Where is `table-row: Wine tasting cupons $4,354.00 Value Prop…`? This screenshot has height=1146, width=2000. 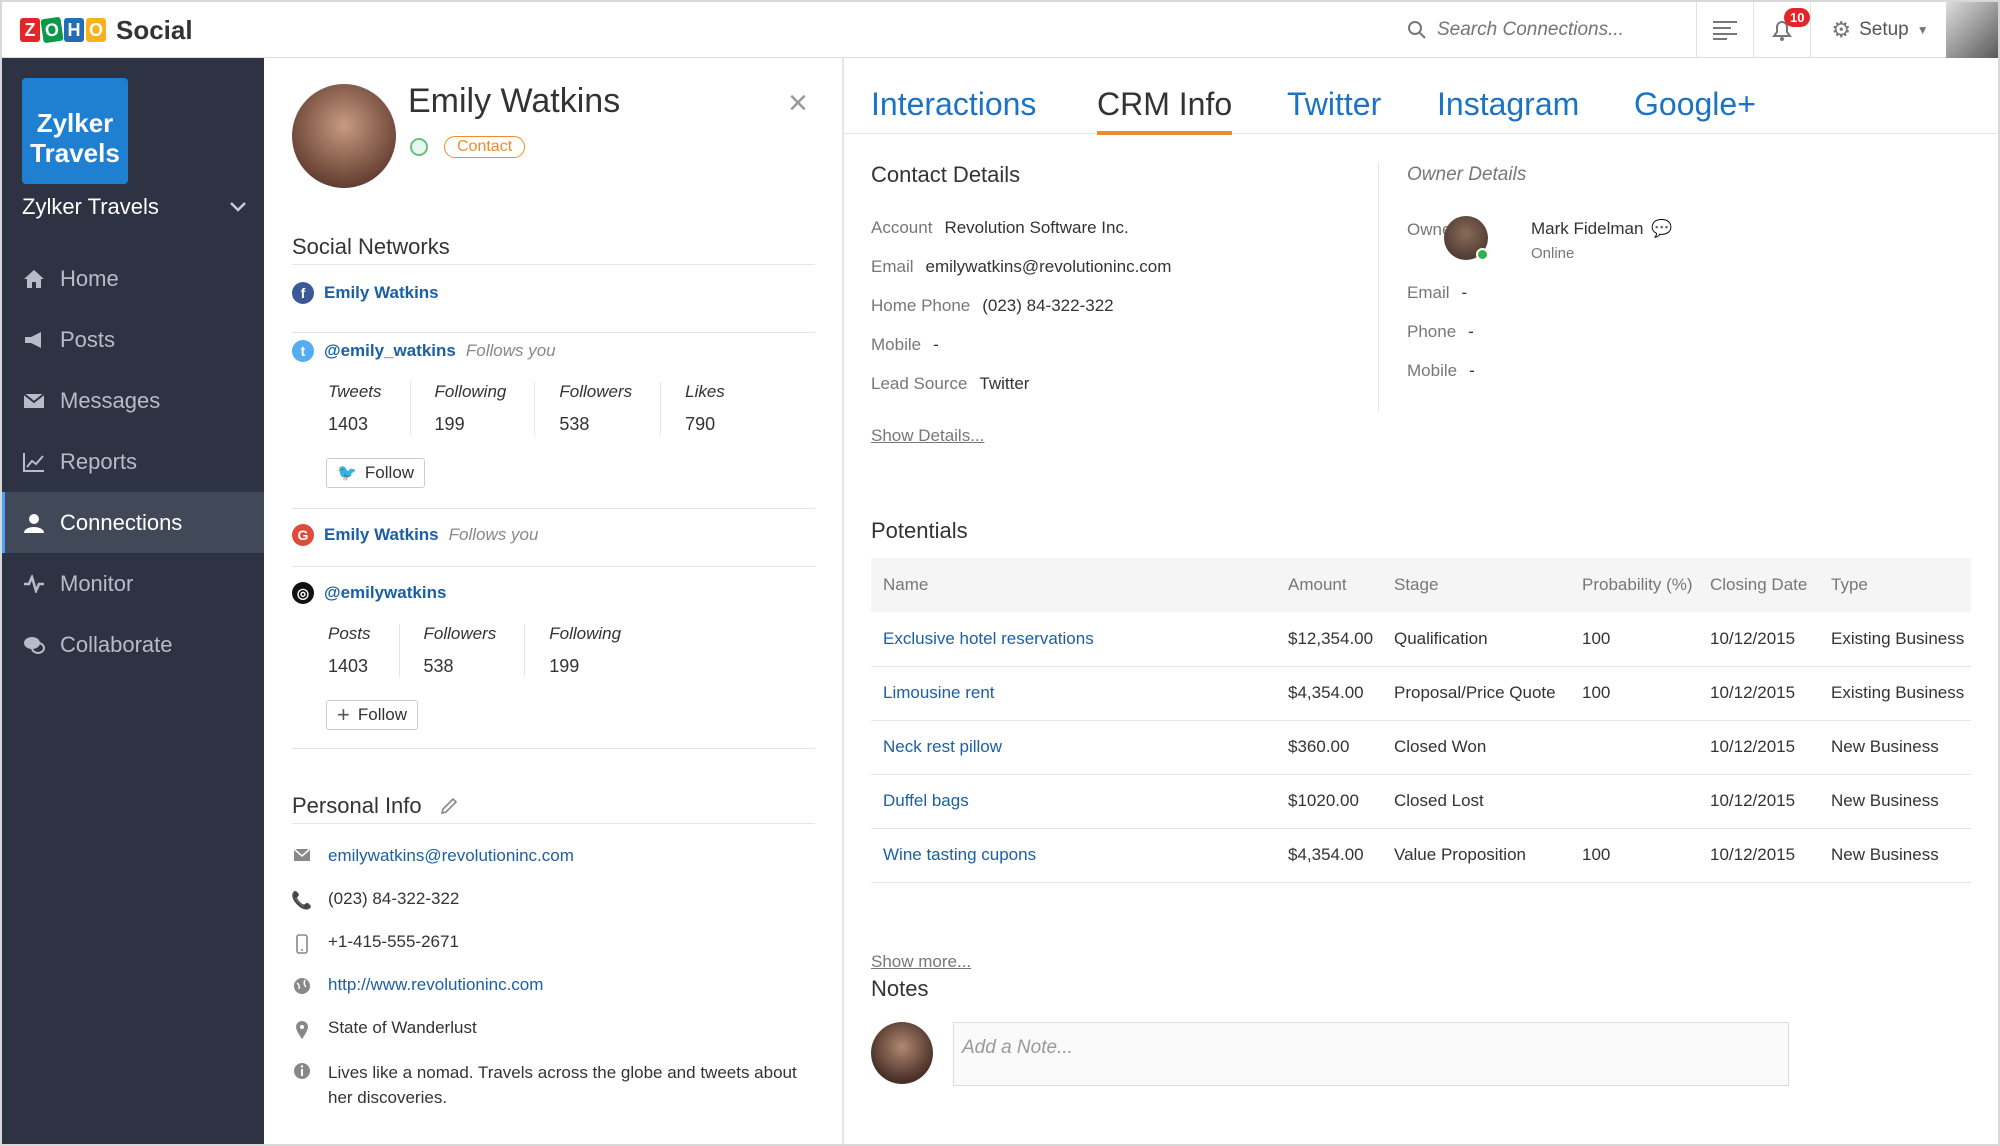
table-row: Wine tasting cupons $4,354.00 Value Prop… is located at coordinates (1421, 855).